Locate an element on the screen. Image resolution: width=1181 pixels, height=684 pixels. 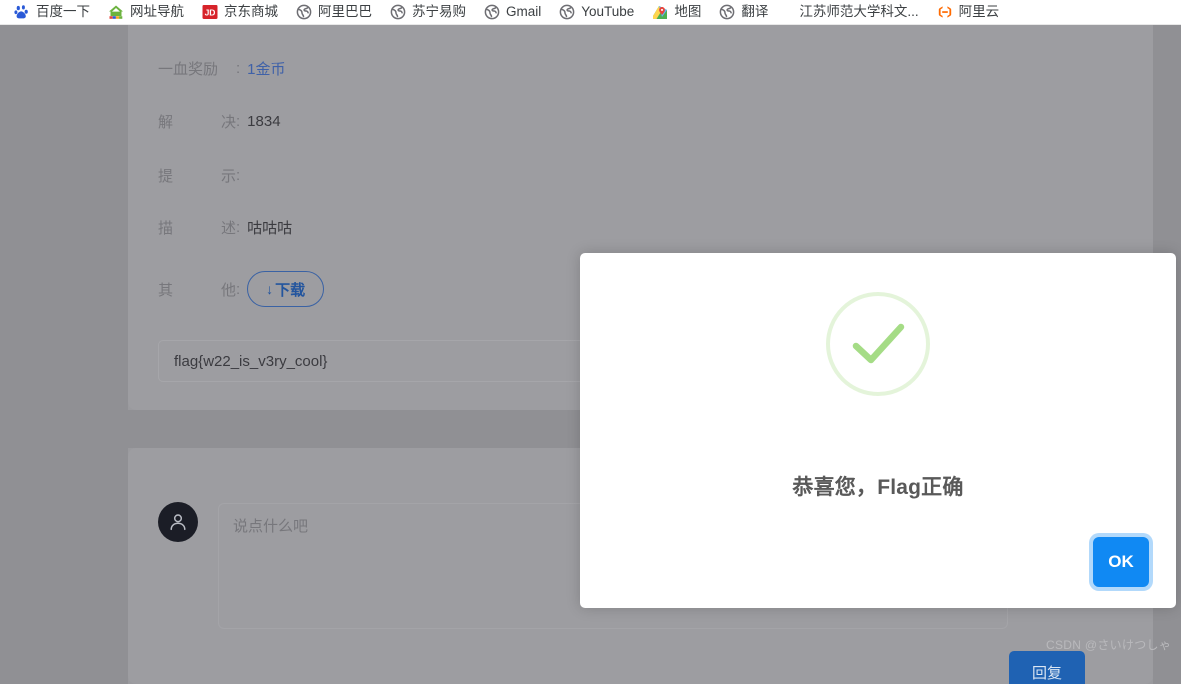
other-colon: : is located at coordinates (238, 289).